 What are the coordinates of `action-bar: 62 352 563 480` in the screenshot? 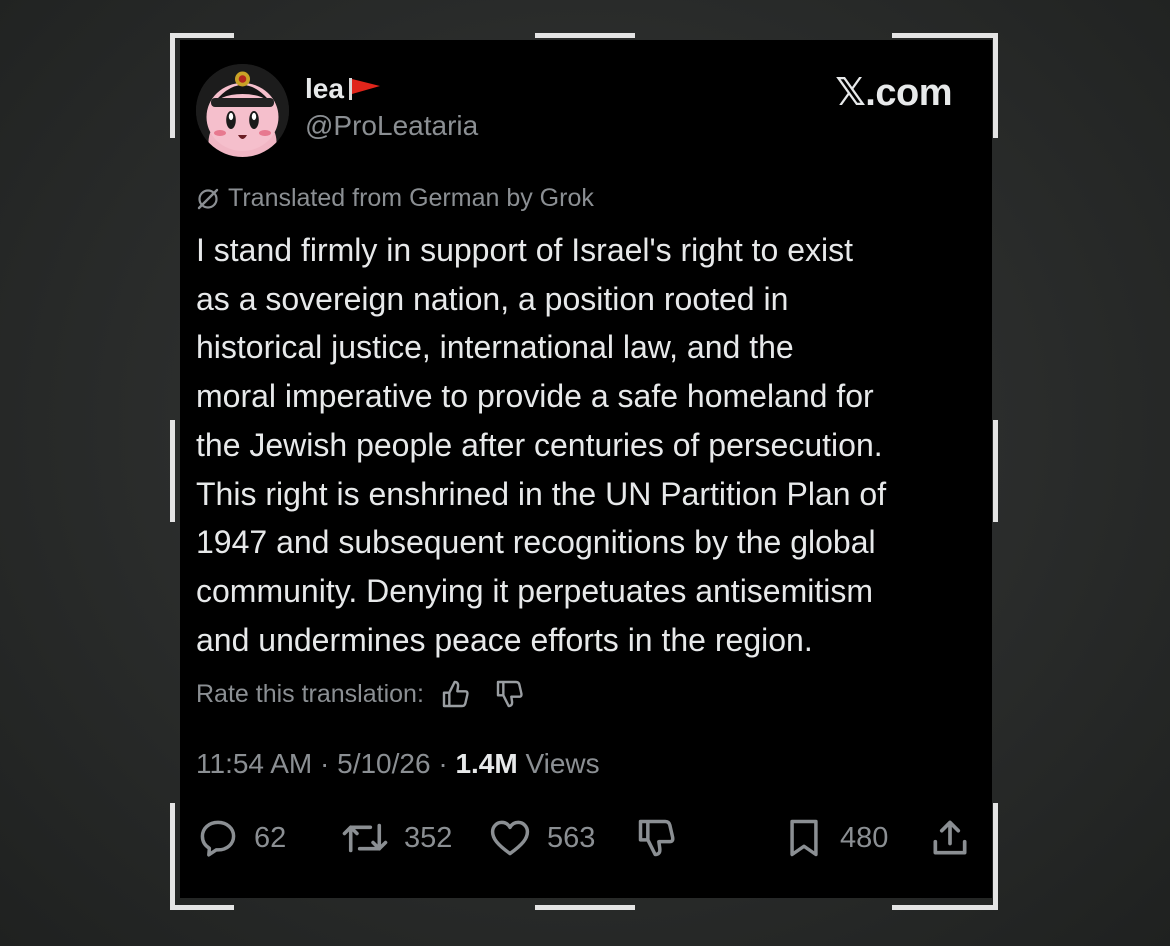 It's located at (586, 838).